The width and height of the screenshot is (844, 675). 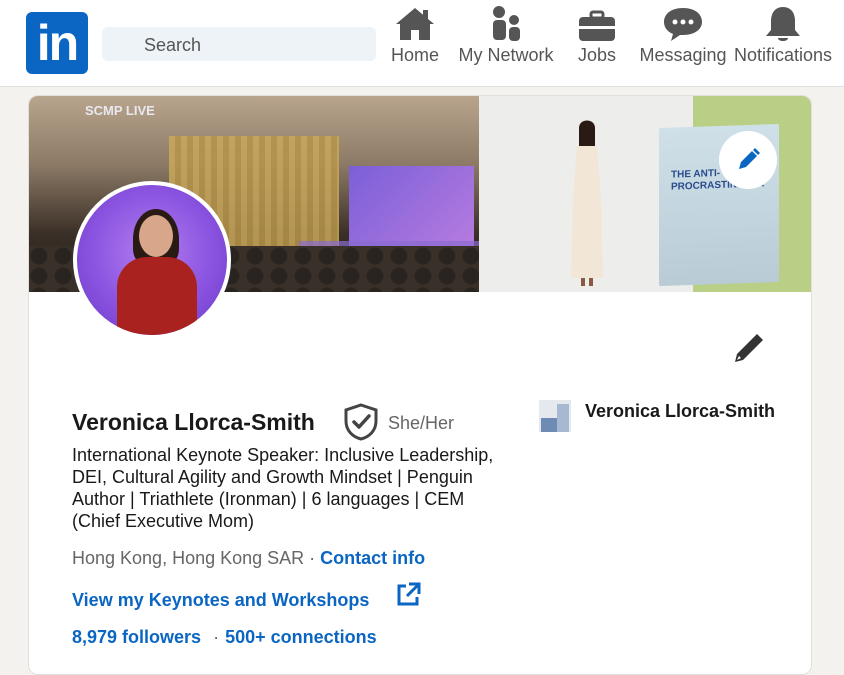 What do you see at coordinates (597, 24) in the screenshot?
I see `briefcase-icon` at bounding box center [597, 24].